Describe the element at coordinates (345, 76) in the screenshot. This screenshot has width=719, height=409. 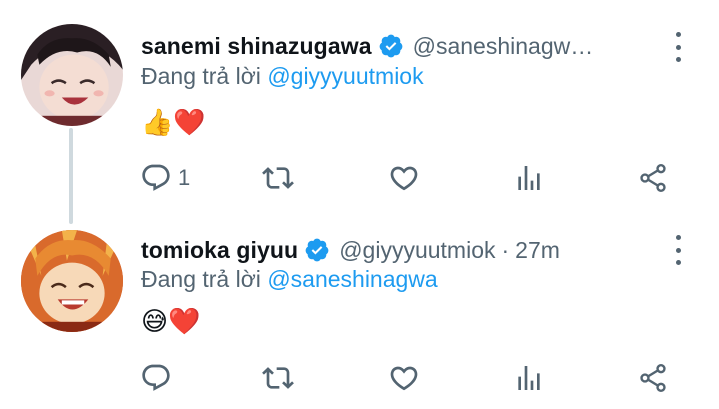
I see `reply-mention-link: @giyyyuutmiok` at that location.